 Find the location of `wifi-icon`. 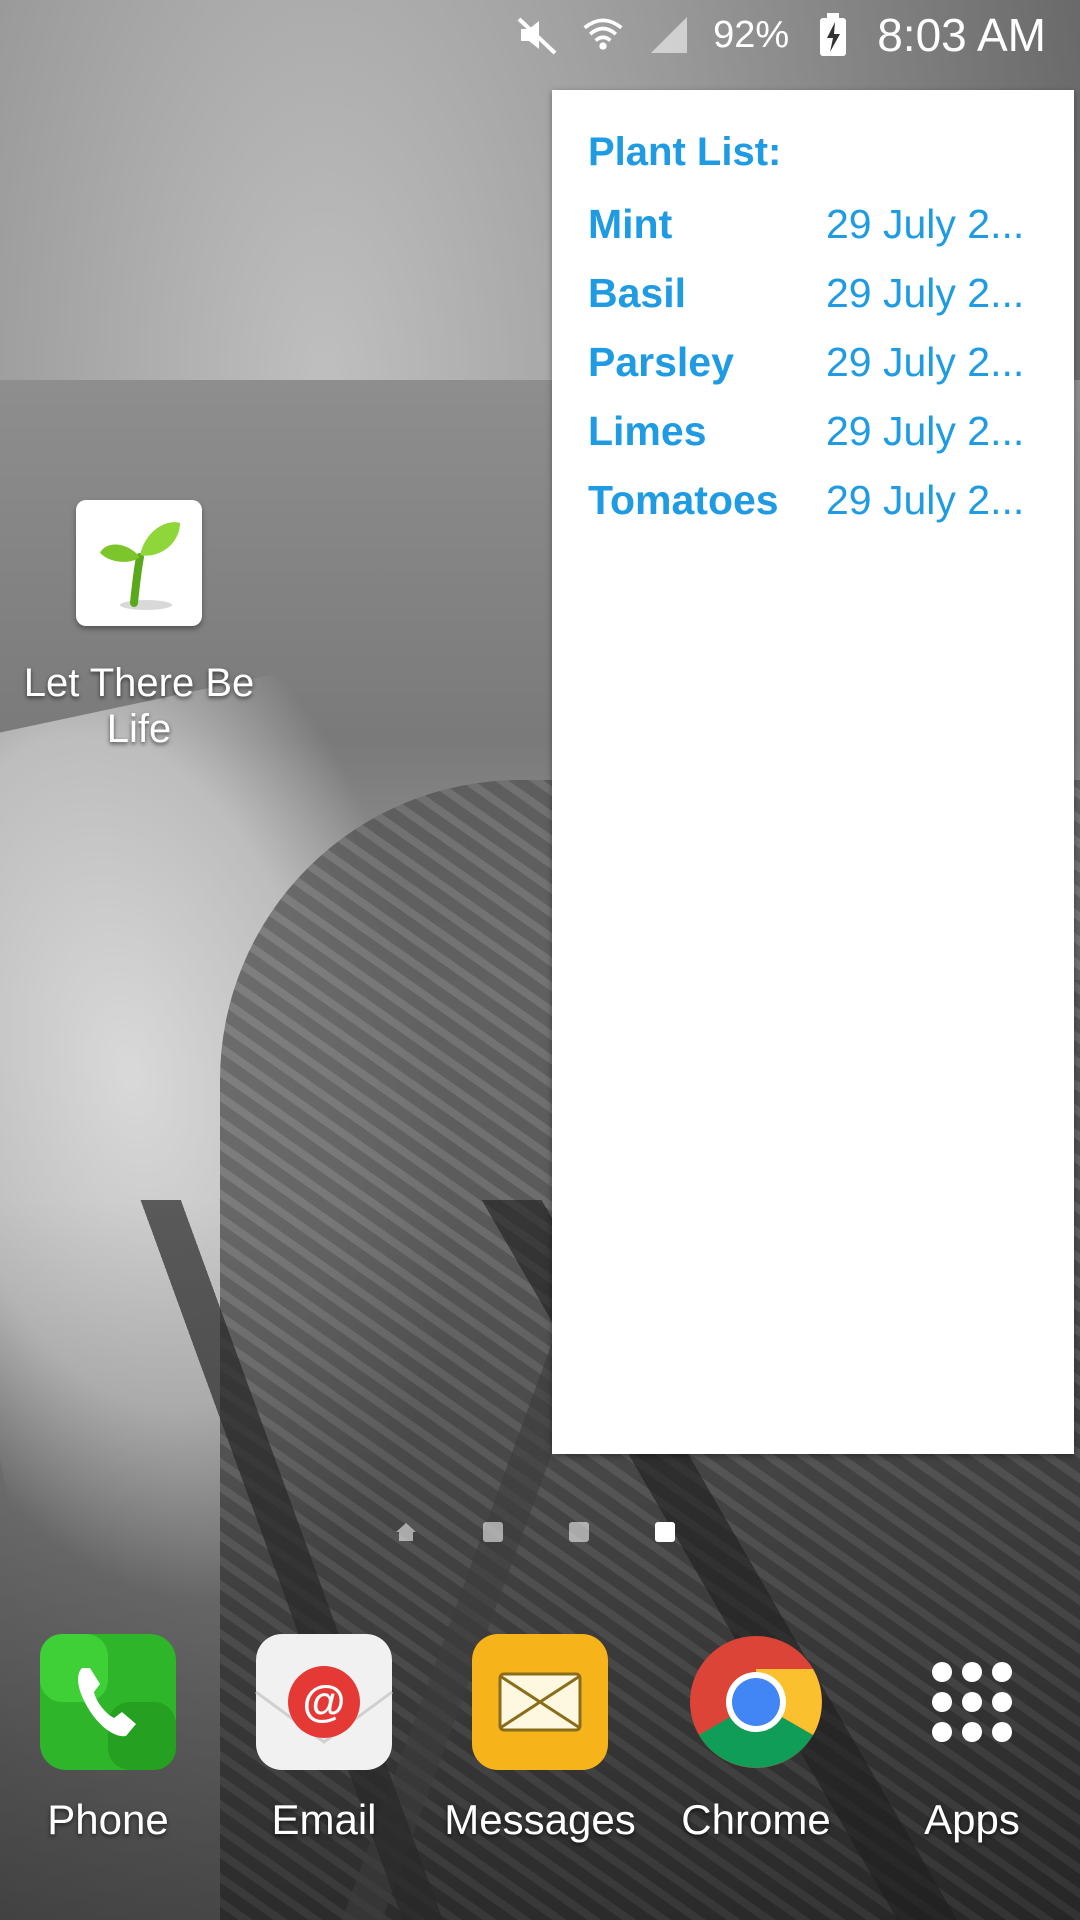

wifi-icon is located at coordinates (603, 35).